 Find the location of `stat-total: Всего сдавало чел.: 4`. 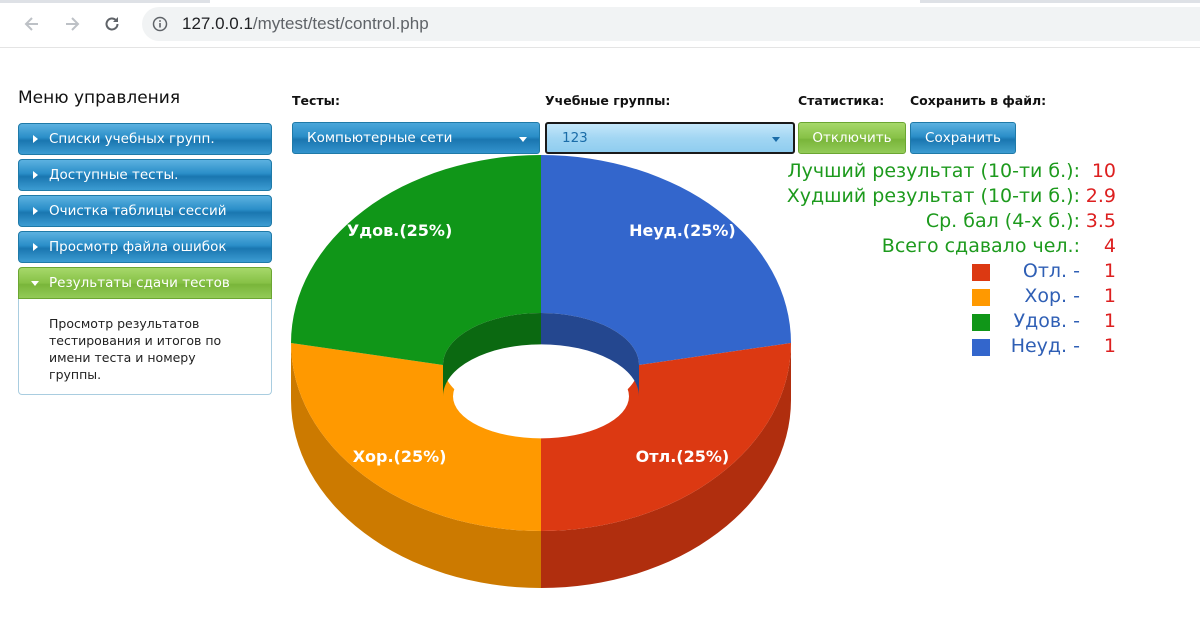

stat-total: Всего сдавало чел.: 4 is located at coordinates (880, 247).